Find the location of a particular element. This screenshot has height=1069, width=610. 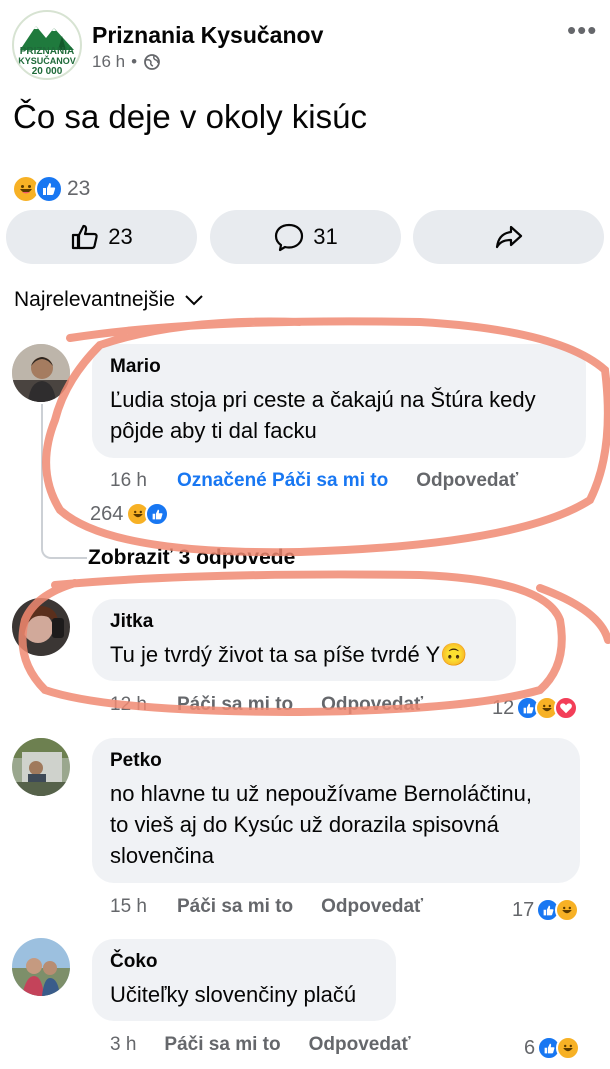

post-reactions: 23 is located at coordinates (51, 189).